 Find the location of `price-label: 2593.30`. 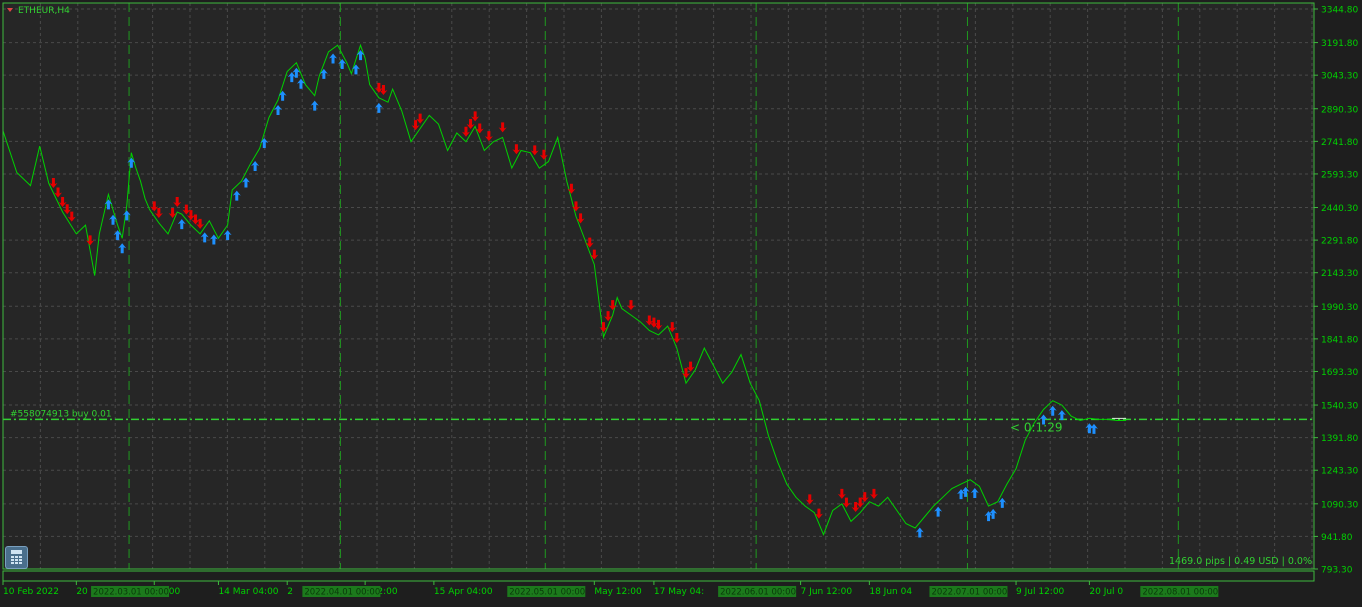

price-label: 2593.30 is located at coordinates (1339, 175).